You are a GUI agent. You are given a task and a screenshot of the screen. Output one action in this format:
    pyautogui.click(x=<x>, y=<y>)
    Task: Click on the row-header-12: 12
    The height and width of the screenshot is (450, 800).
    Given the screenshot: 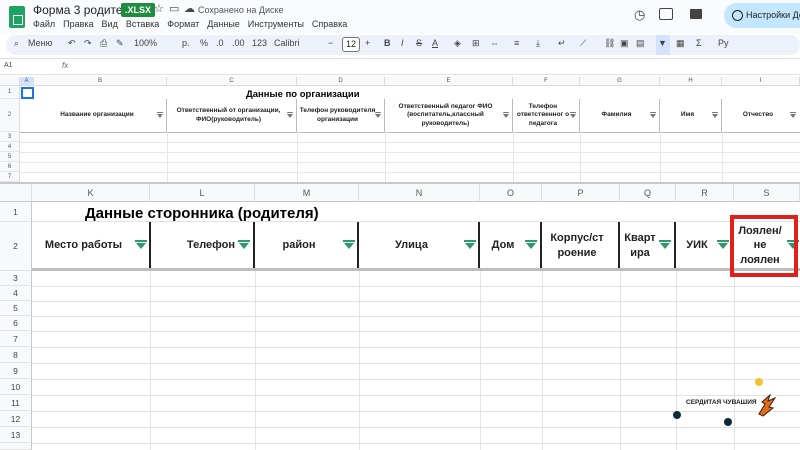 What is the action you would take?
    pyautogui.click(x=16, y=419)
    